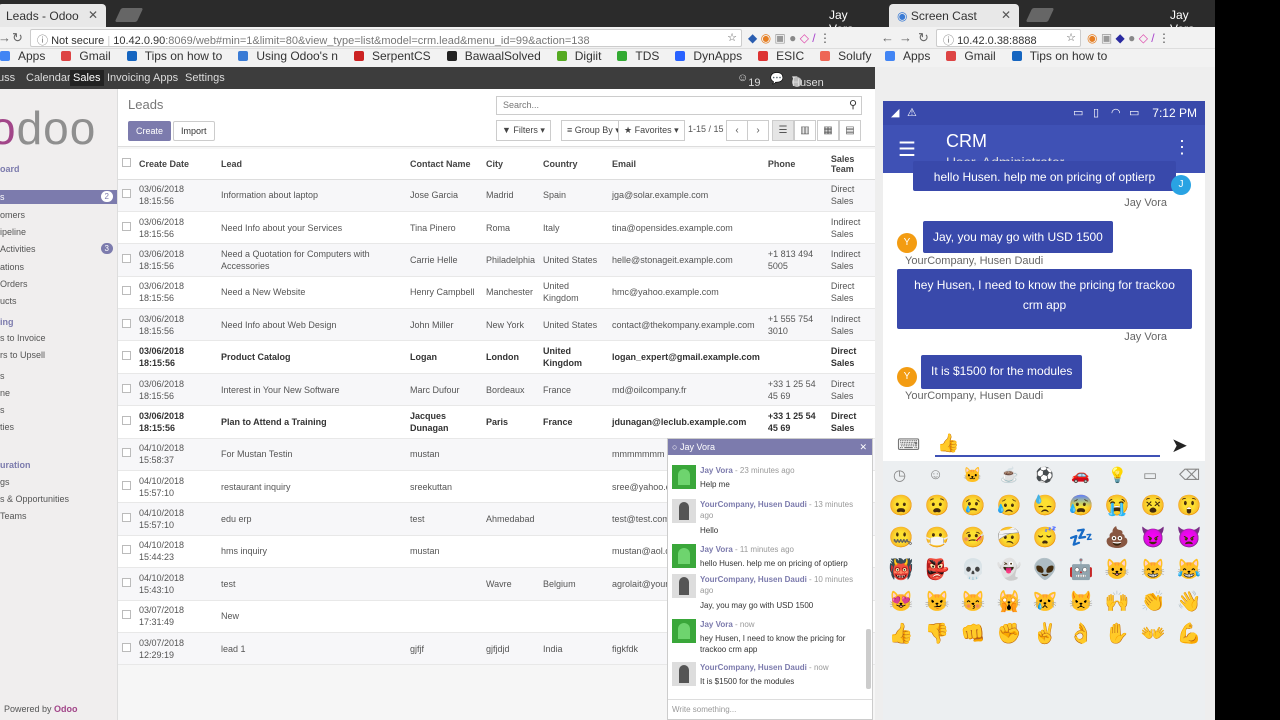  What do you see at coordinates (511, 164) in the screenshot?
I see `column-city: City` at bounding box center [511, 164].